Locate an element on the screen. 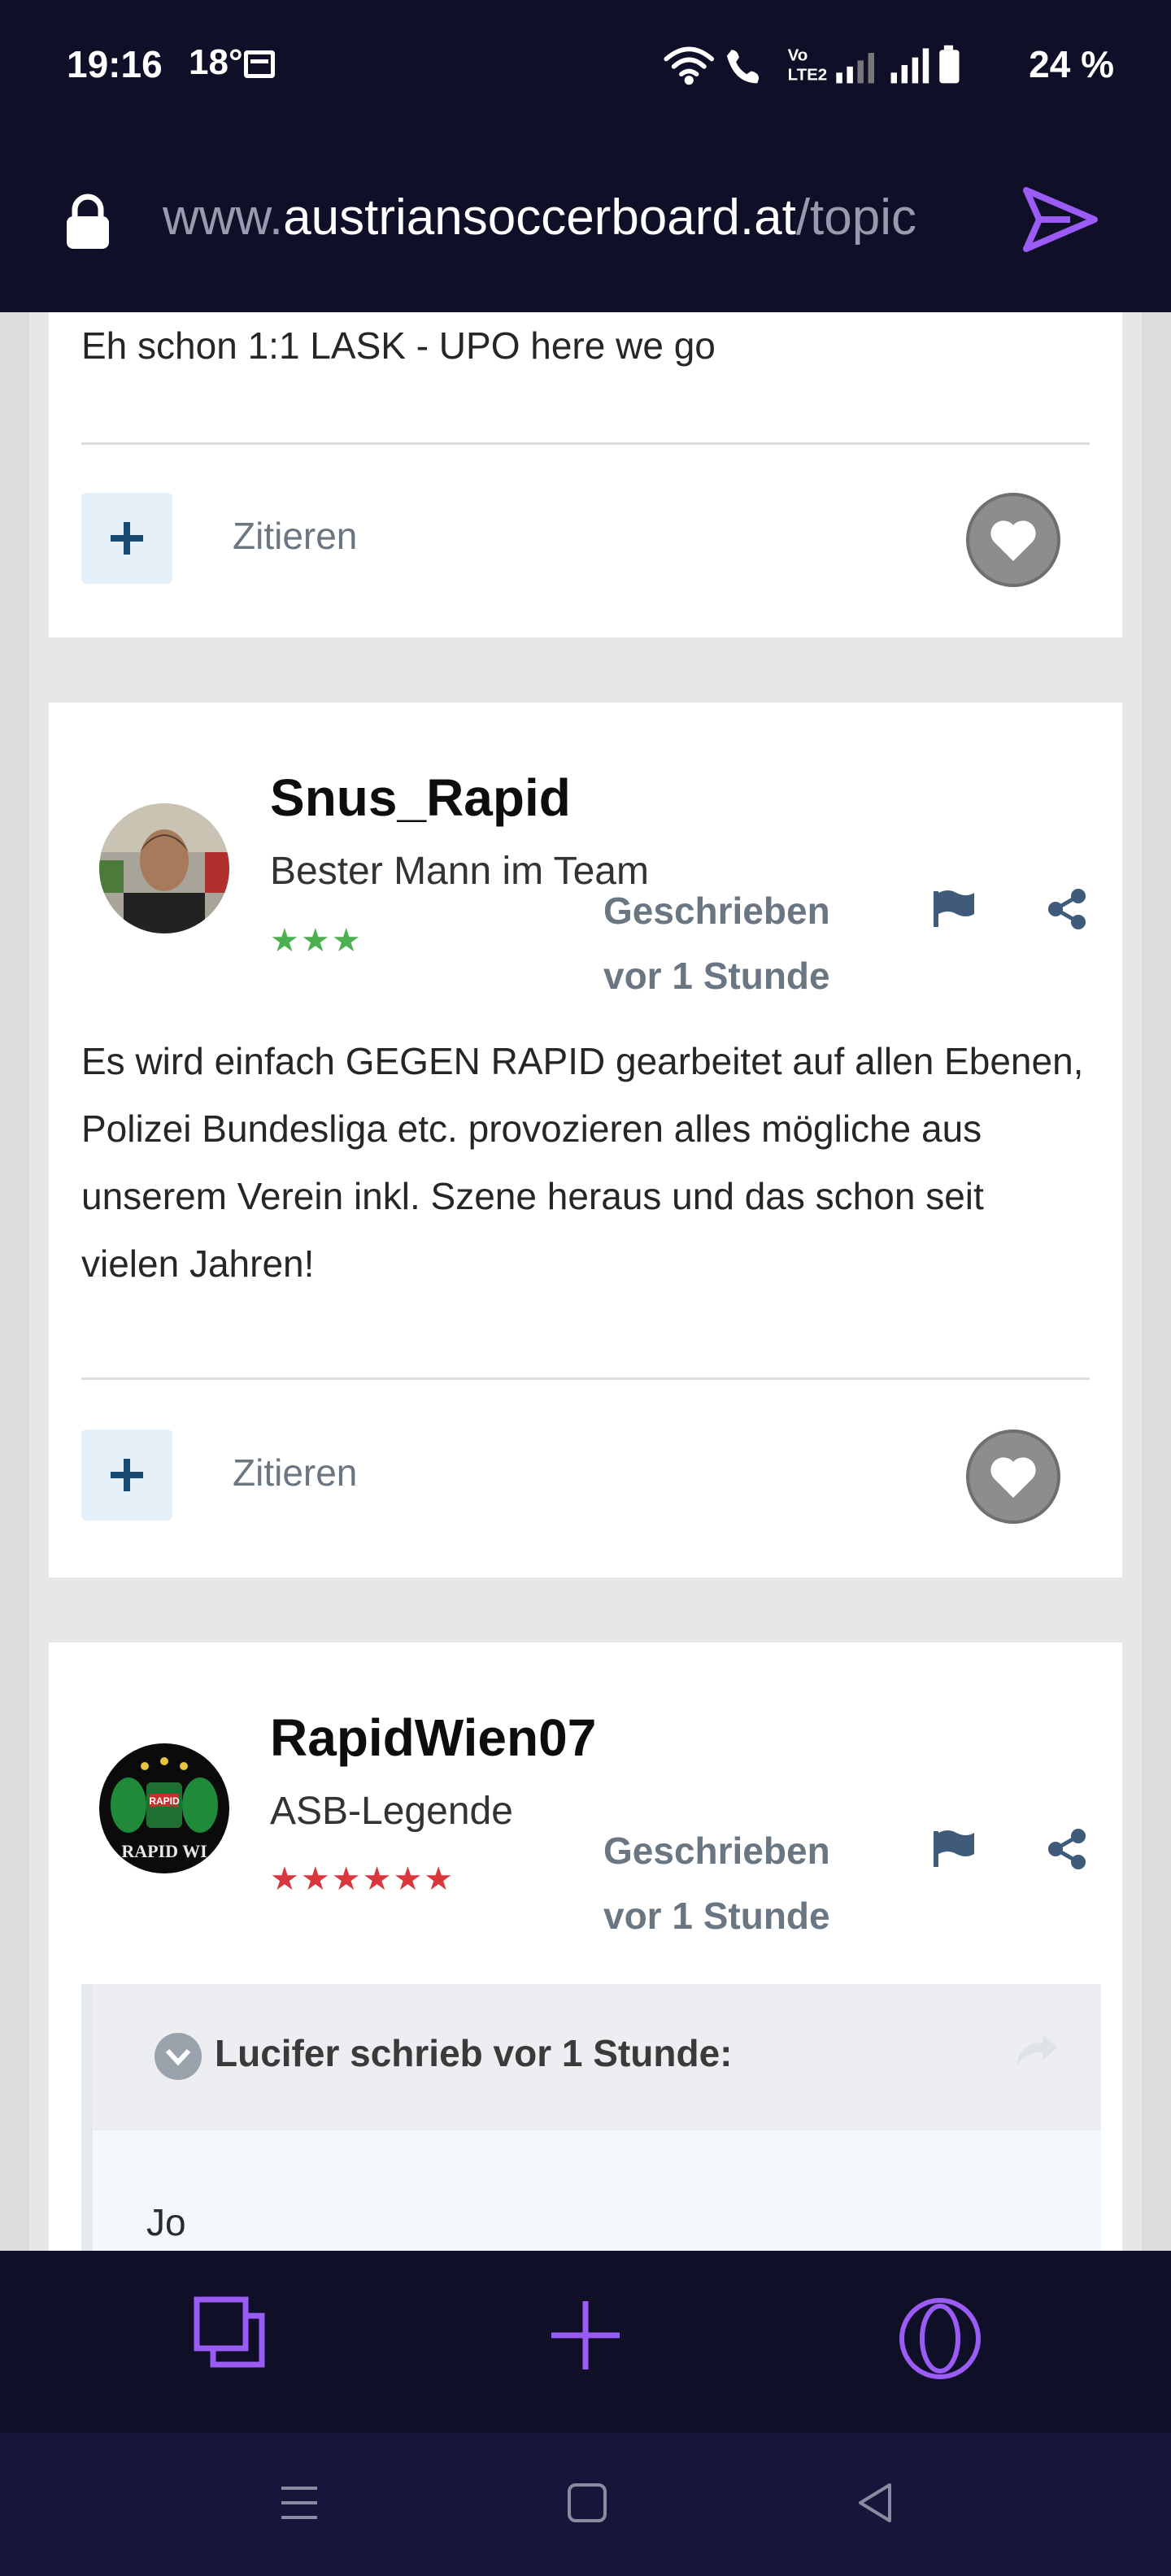  calendar-icon is located at coordinates (259, 64).